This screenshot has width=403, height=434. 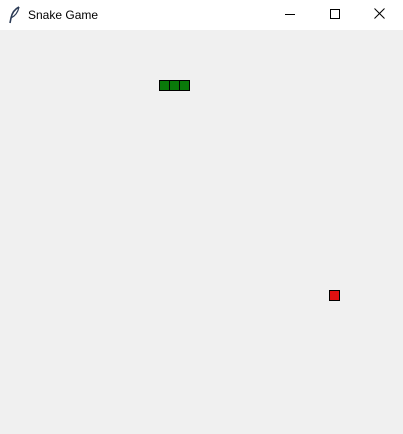 I want to click on window-title: Snake Game, so click(x=63, y=15).